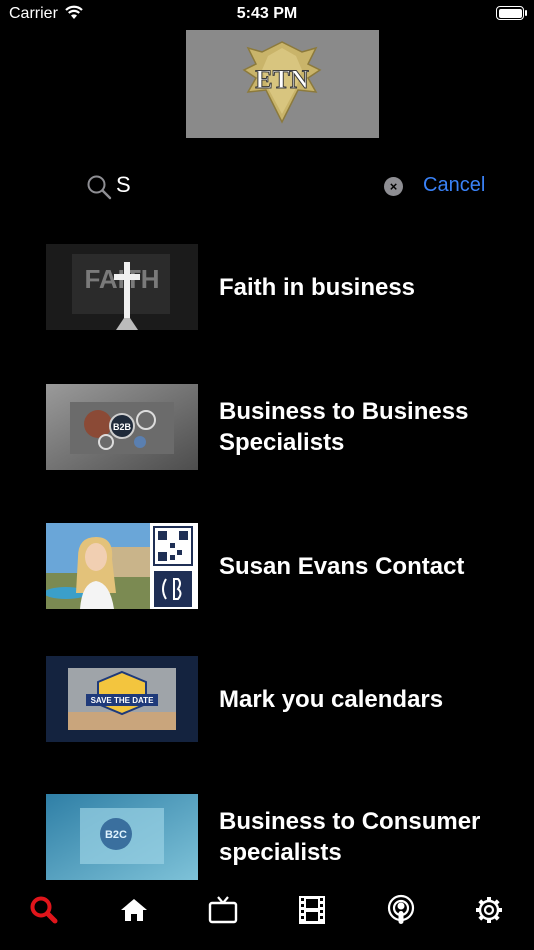 The width and height of the screenshot is (534, 950). What do you see at coordinates (350, 837) in the screenshot?
I see `result-title: Business to Consumer specialists` at bounding box center [350, 837].